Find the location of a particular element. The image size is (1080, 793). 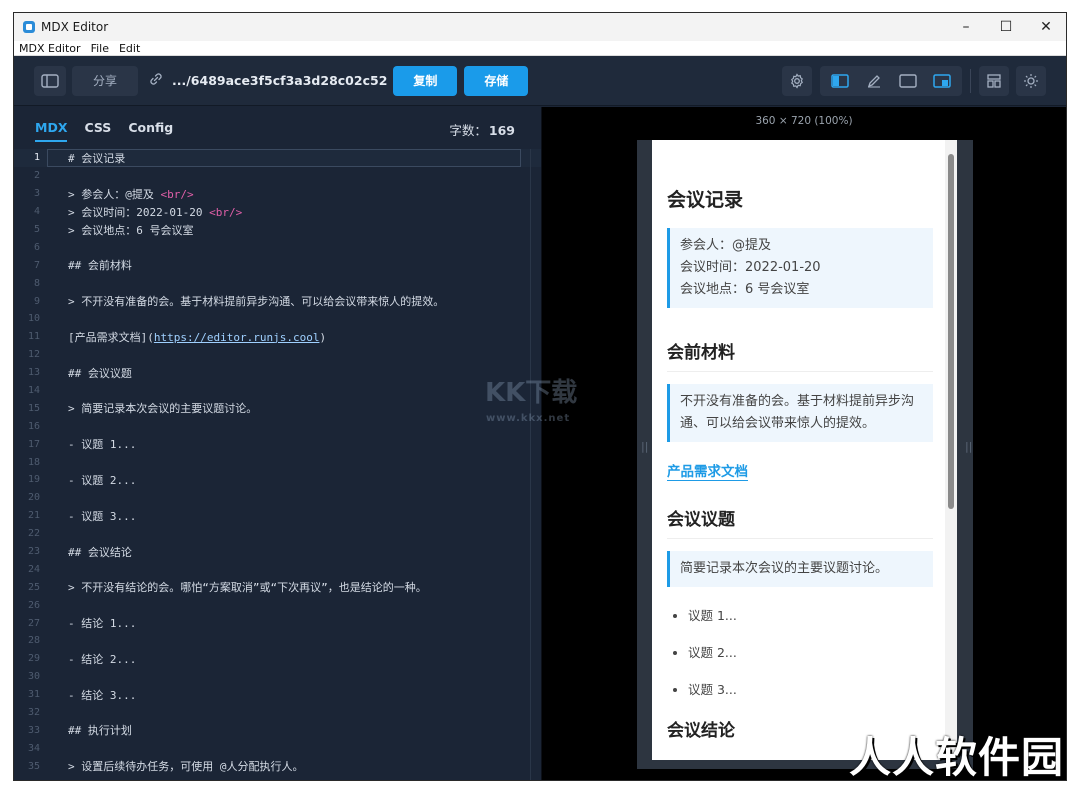

code-line: 12 is located at coordinates (277, 355).